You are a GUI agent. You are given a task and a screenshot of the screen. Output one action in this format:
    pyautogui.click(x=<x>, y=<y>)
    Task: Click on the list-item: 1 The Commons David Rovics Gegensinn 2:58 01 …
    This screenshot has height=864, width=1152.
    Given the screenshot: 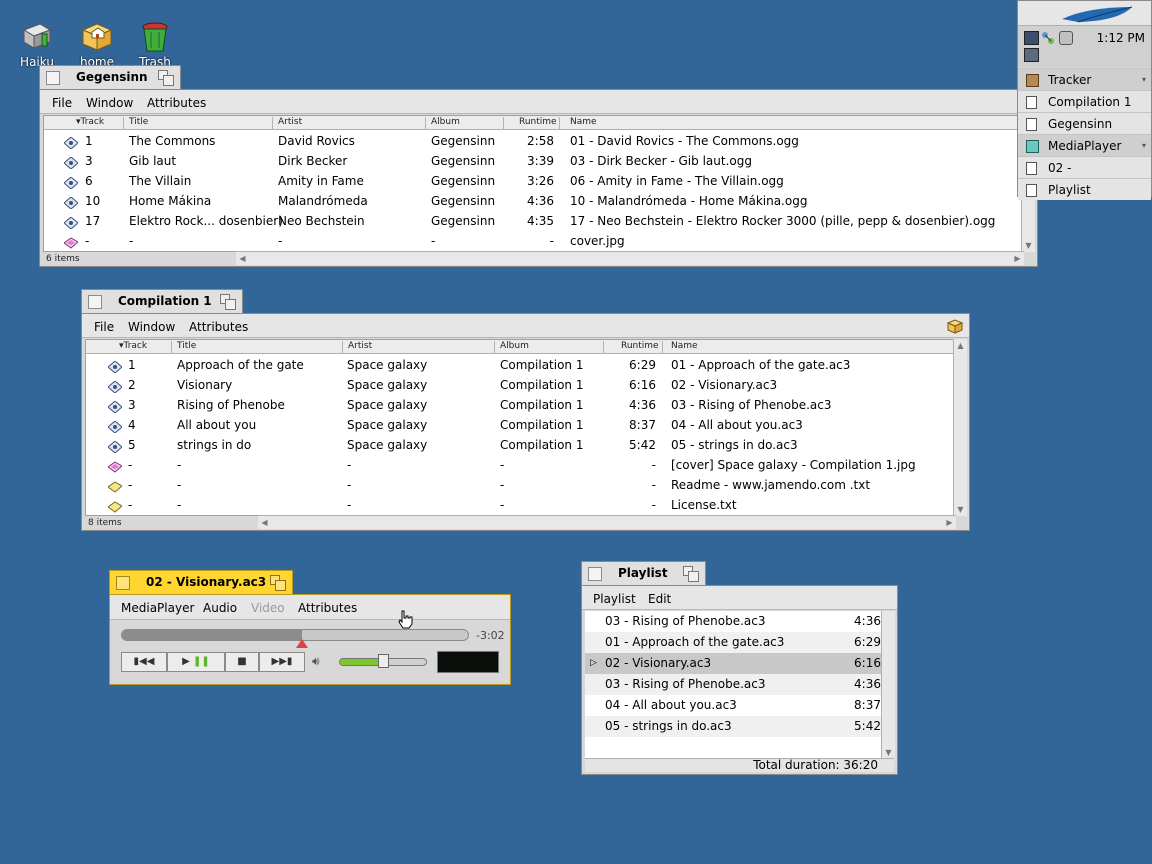 What is the action you would take?
    pyautogui.click(x=533, y=141)
    